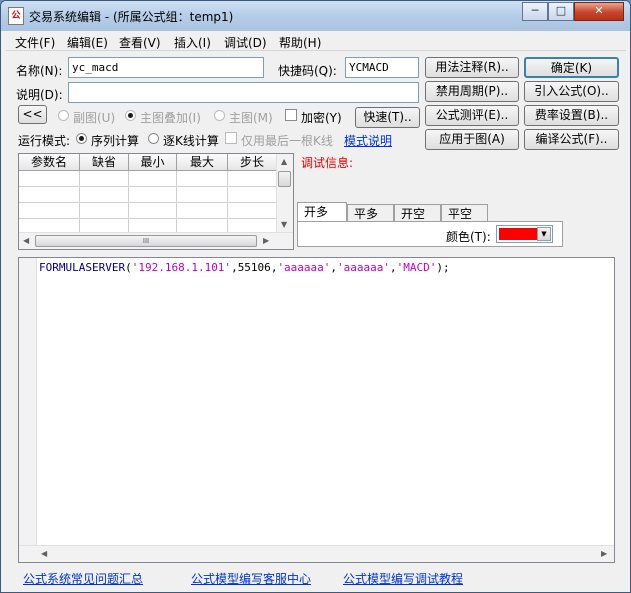 The width and height of the screenshot is (631, 593). What do you see at coordinates (191, 141) in the screenshot?
I see `radio-bar-mode-label: 逐K线计算` at bounding box center [191, 141].